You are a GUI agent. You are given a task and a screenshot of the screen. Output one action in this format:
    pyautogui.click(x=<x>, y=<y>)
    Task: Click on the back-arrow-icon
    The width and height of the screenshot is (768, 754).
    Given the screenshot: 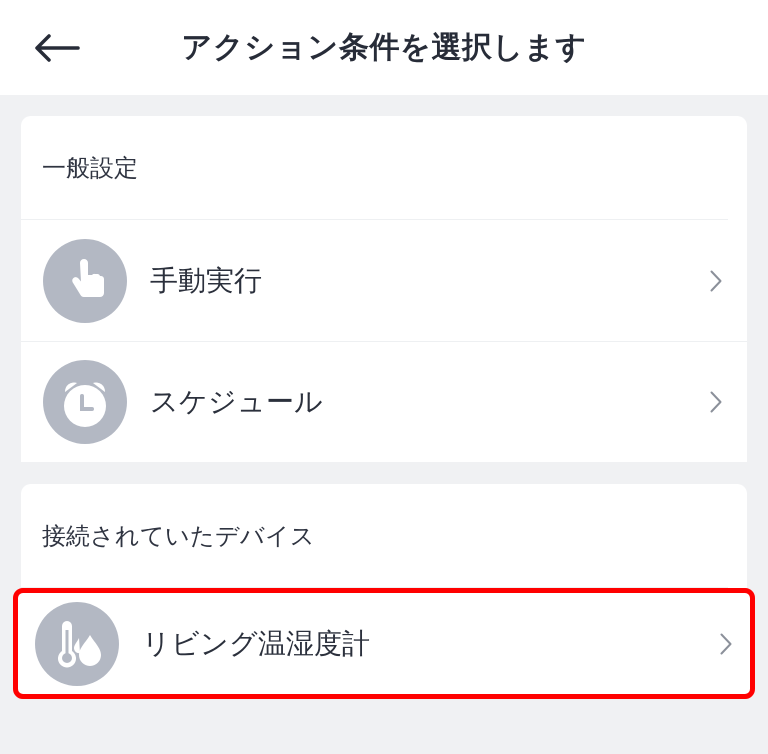 What is the action you would take?
    pyautogui.click(x=57, y=47)
    